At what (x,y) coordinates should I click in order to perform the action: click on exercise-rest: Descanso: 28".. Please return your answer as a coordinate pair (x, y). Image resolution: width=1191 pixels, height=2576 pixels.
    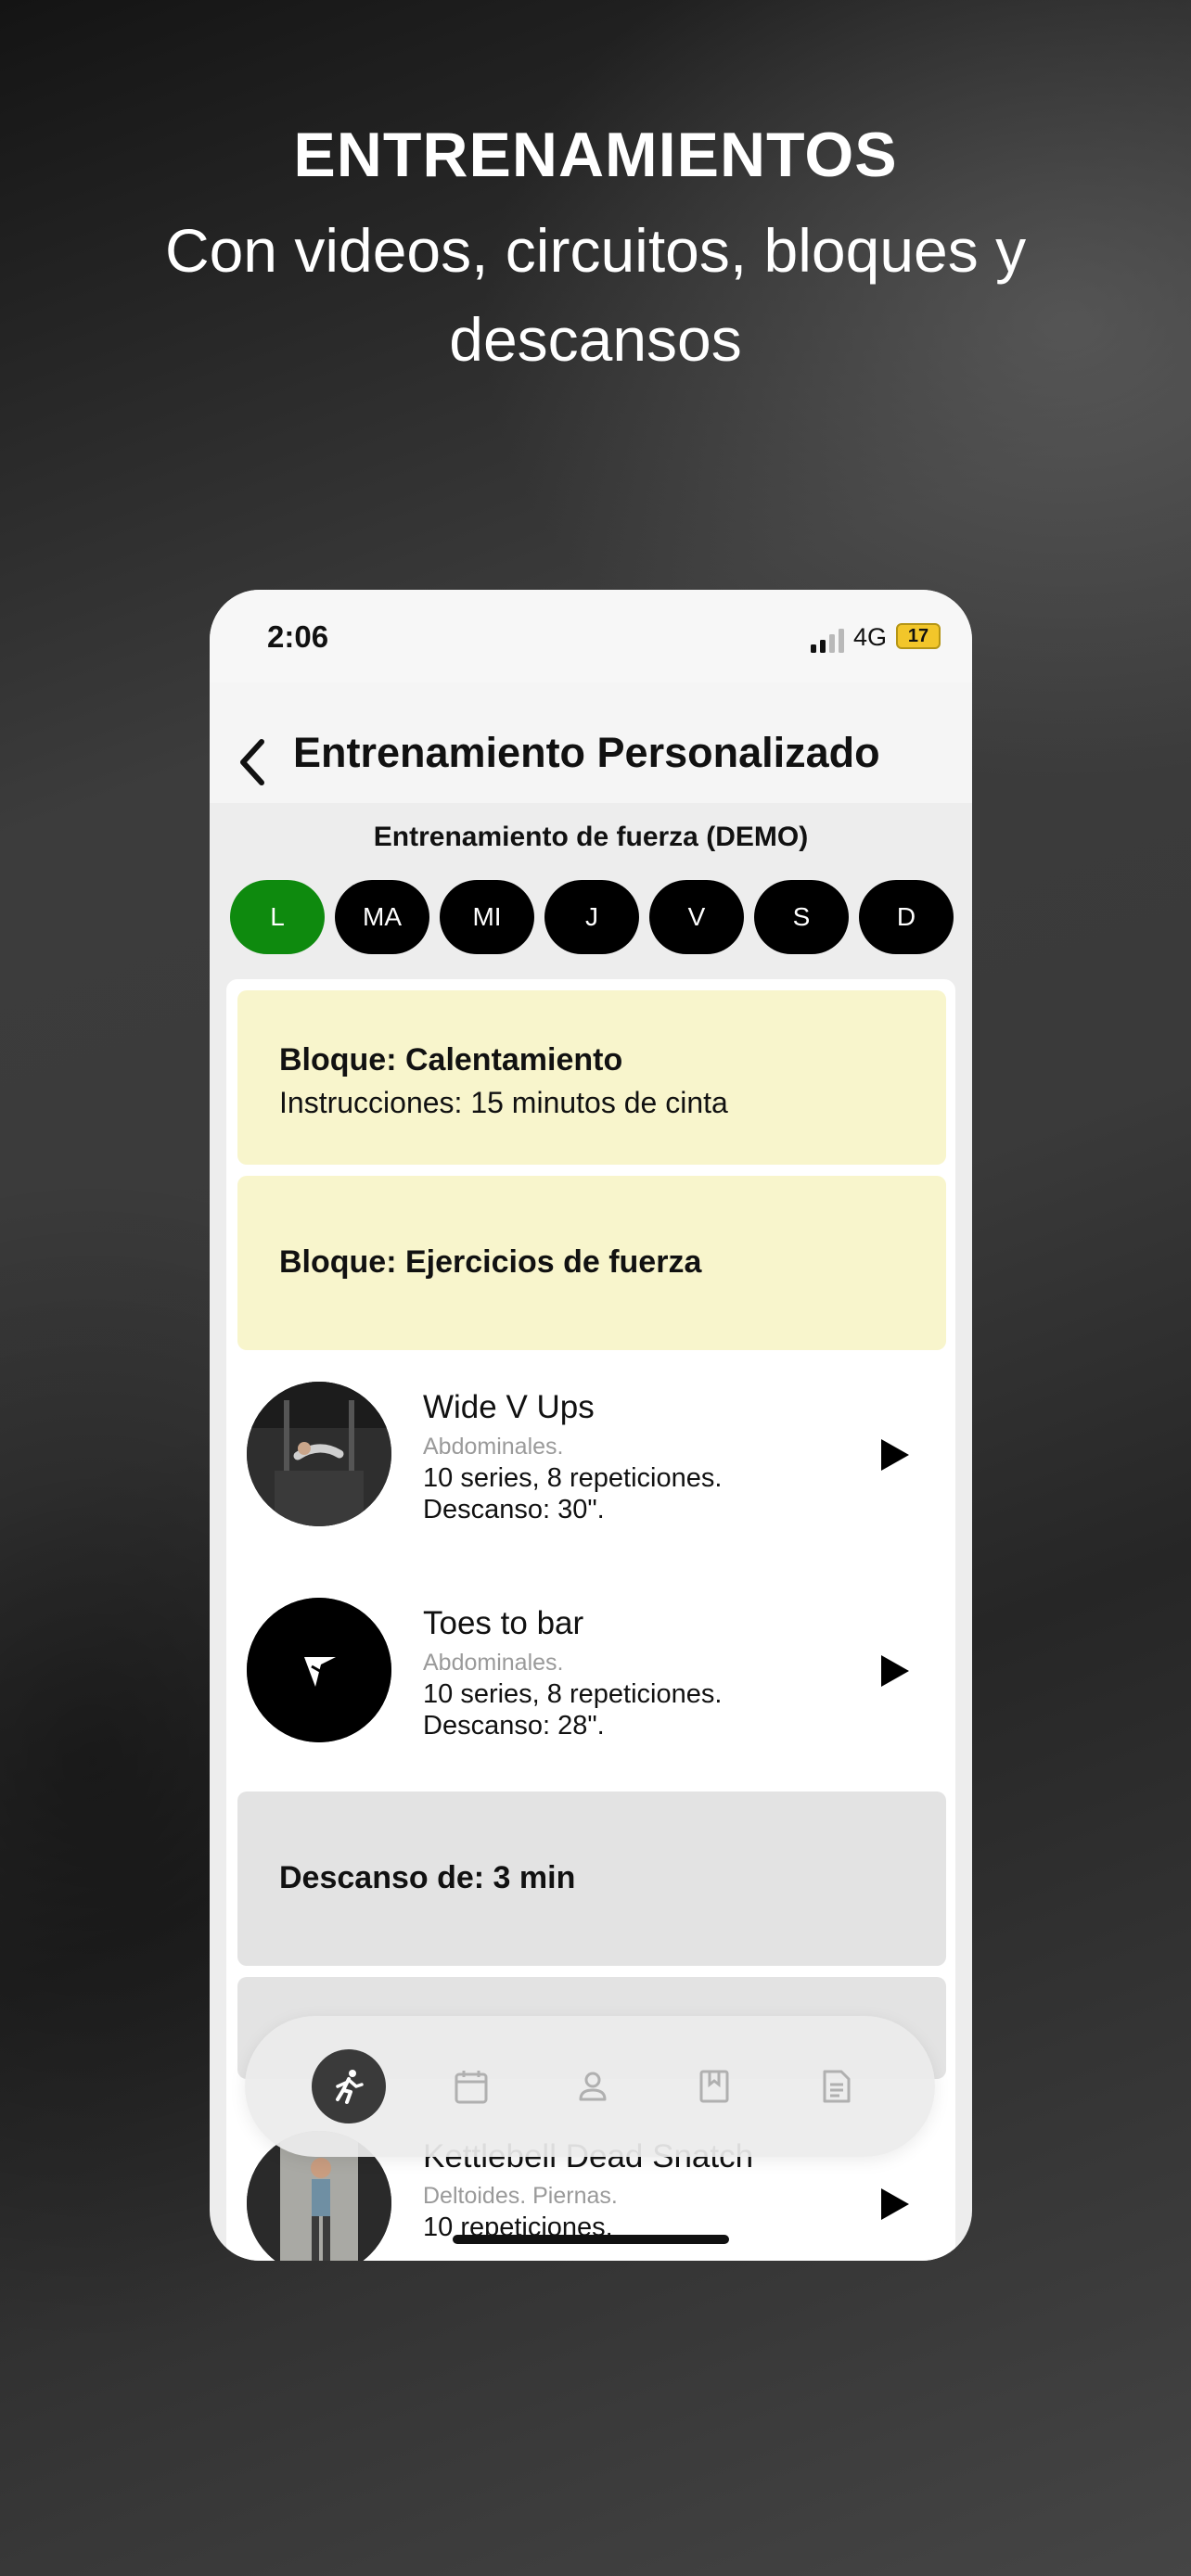
    Looking at the image, I should click on (514, 1726).